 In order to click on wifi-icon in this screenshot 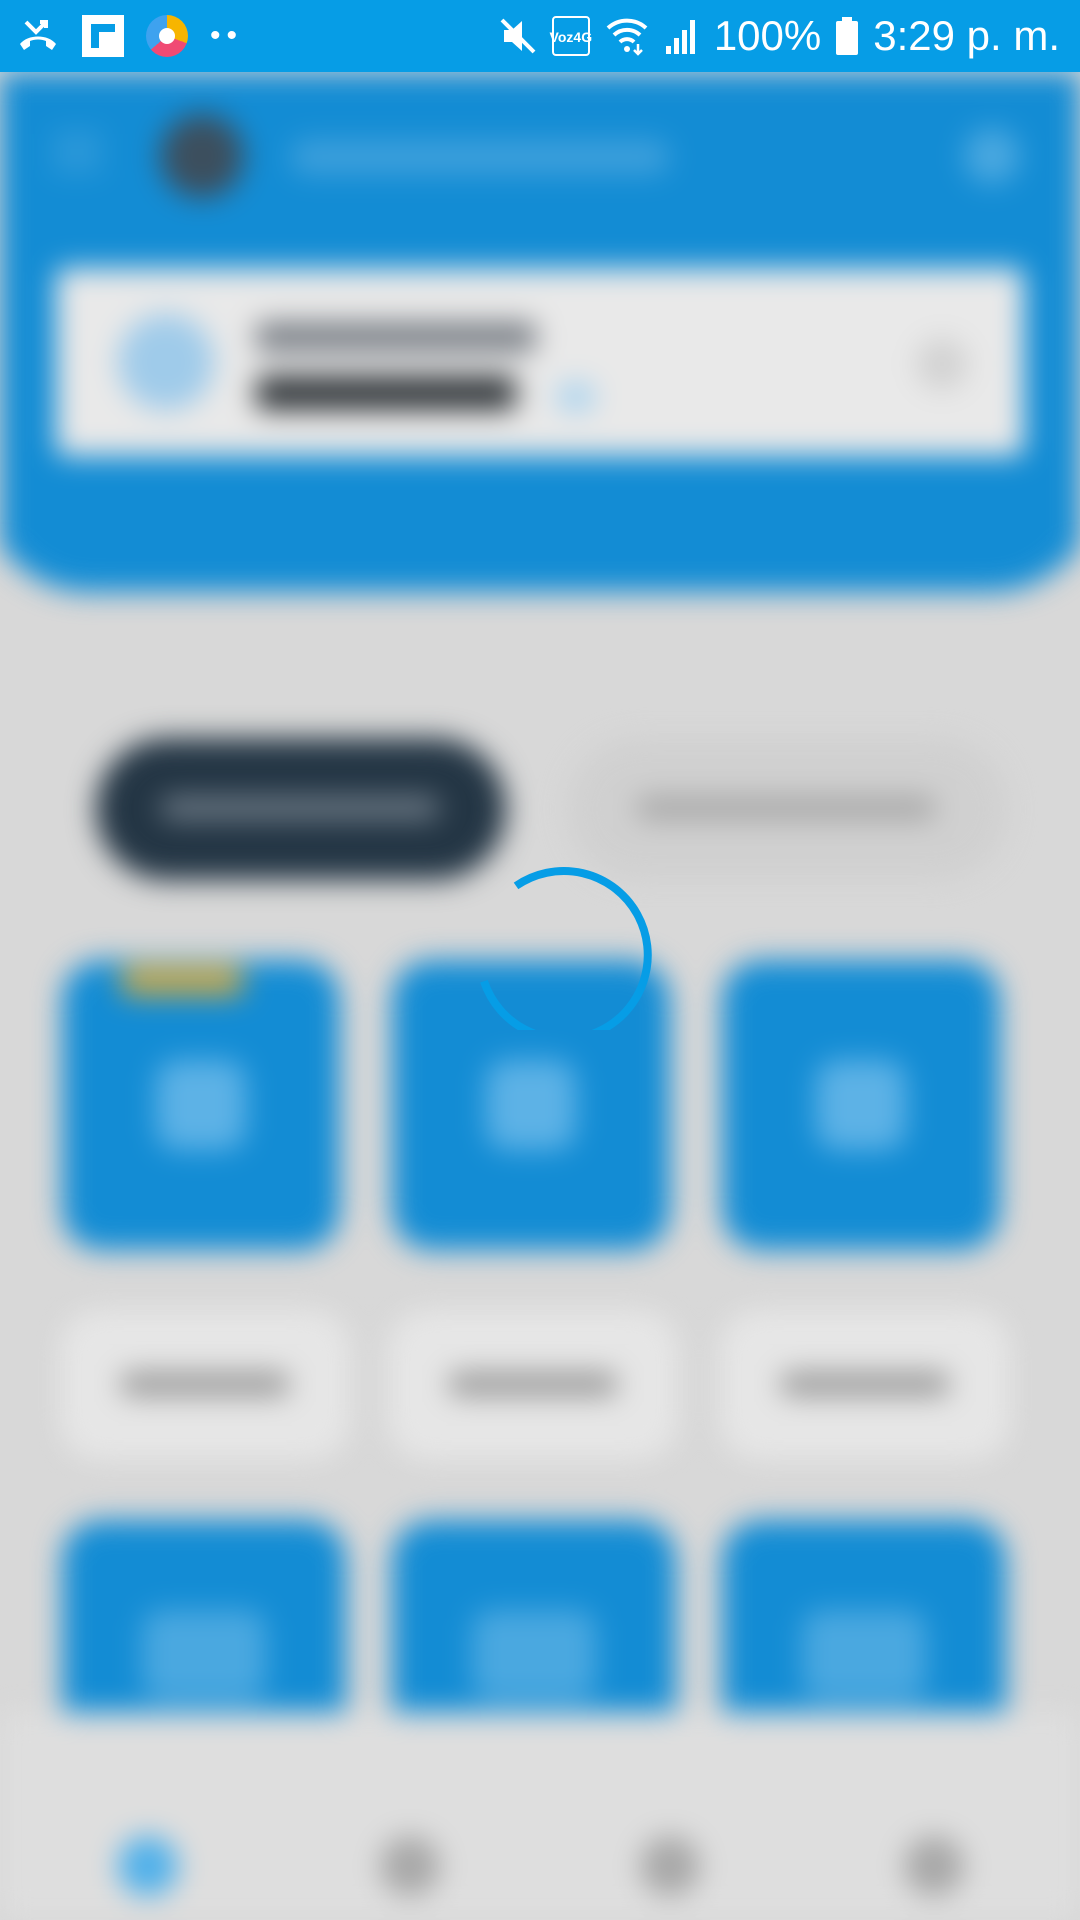, I will do `click(627, 36)`.